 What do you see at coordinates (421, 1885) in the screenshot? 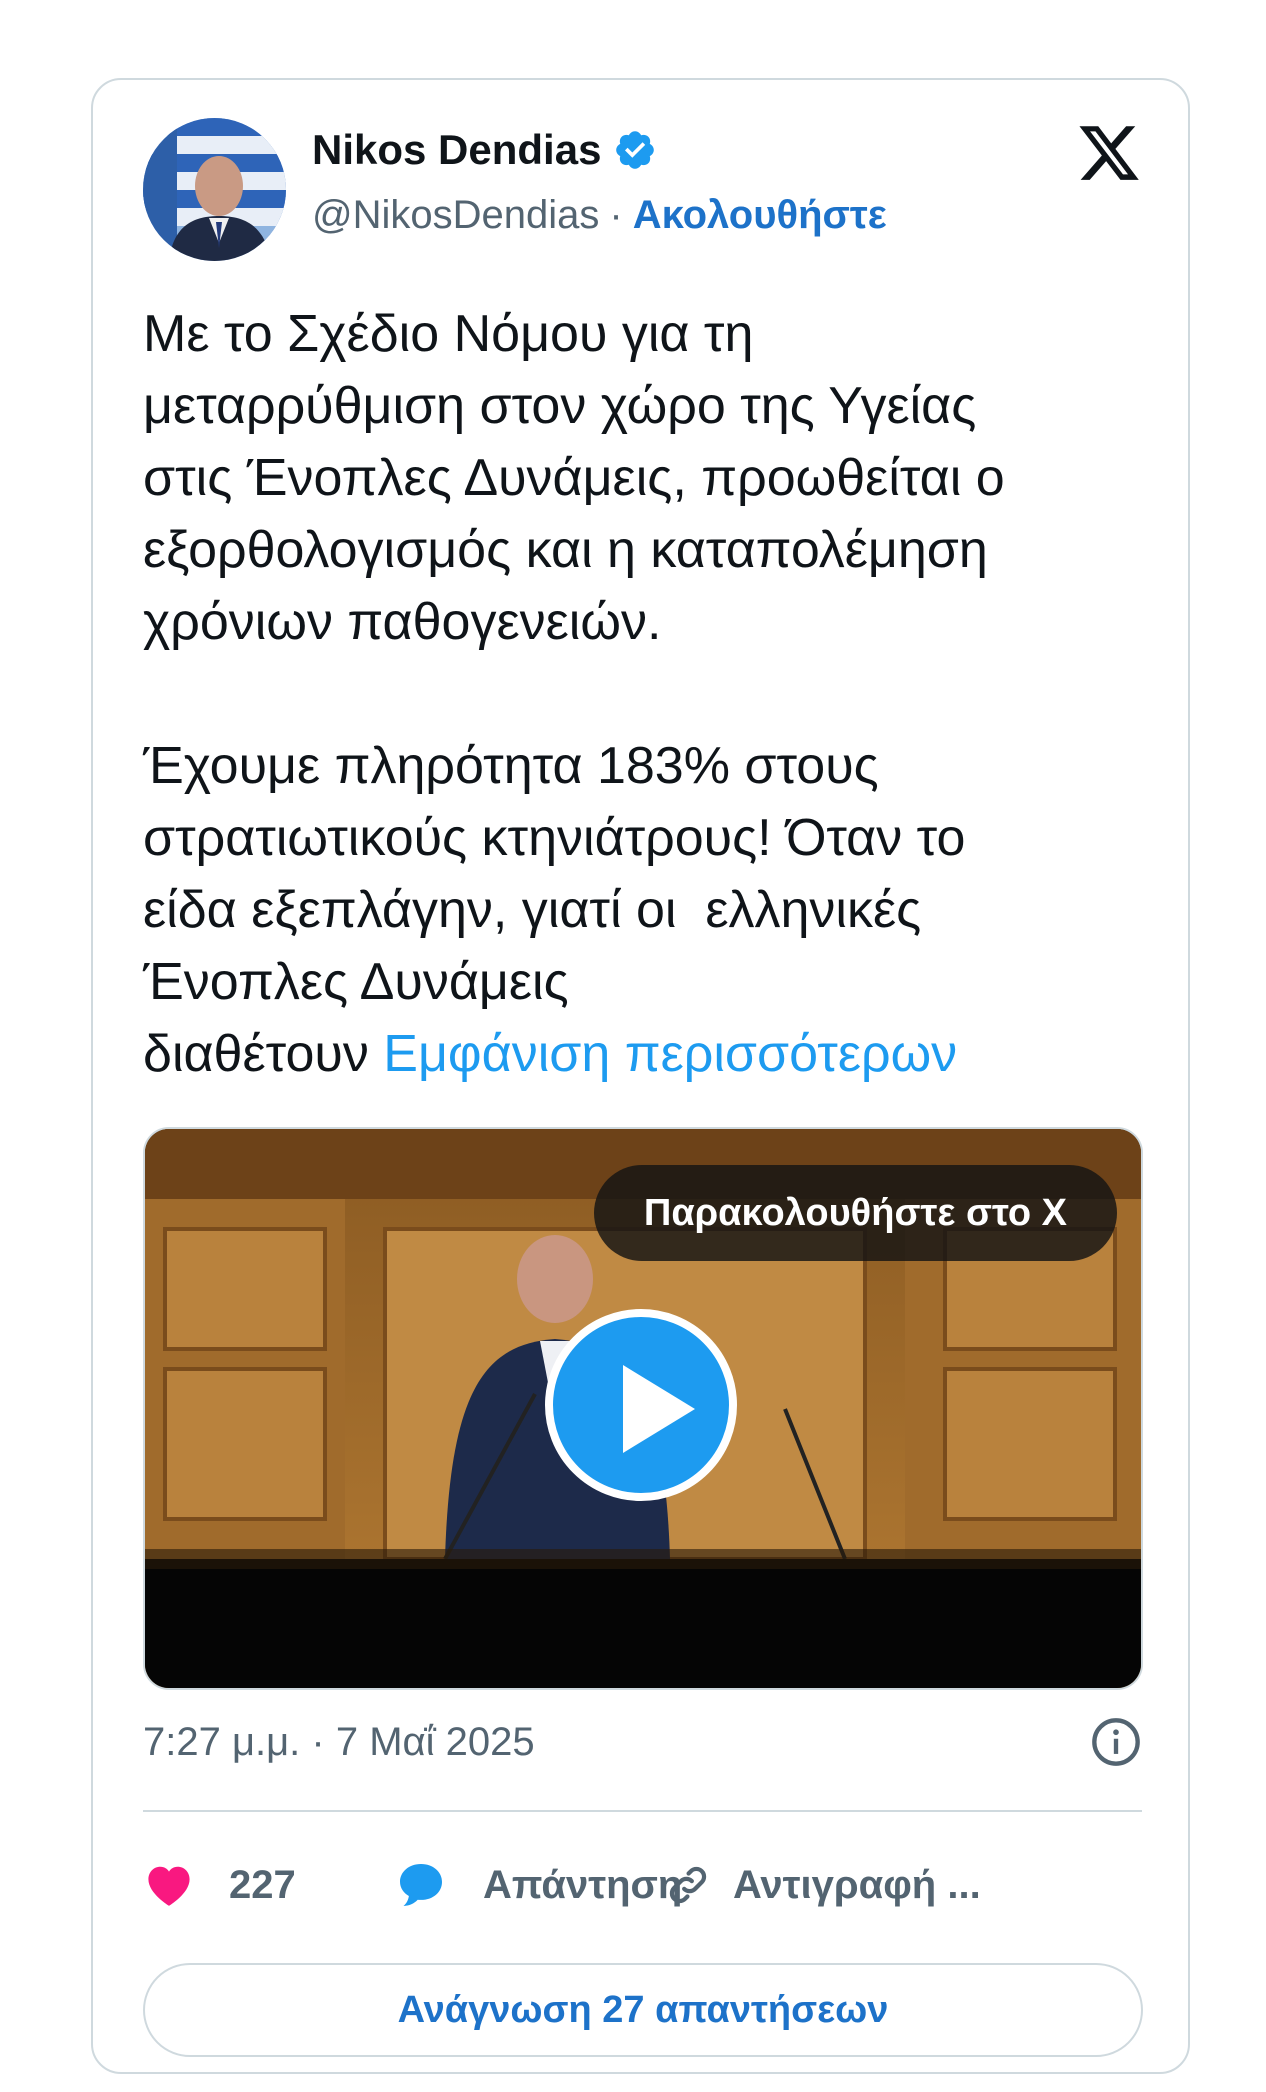
I see `reply-bubble-icon` at bounding box center [421, 1885].